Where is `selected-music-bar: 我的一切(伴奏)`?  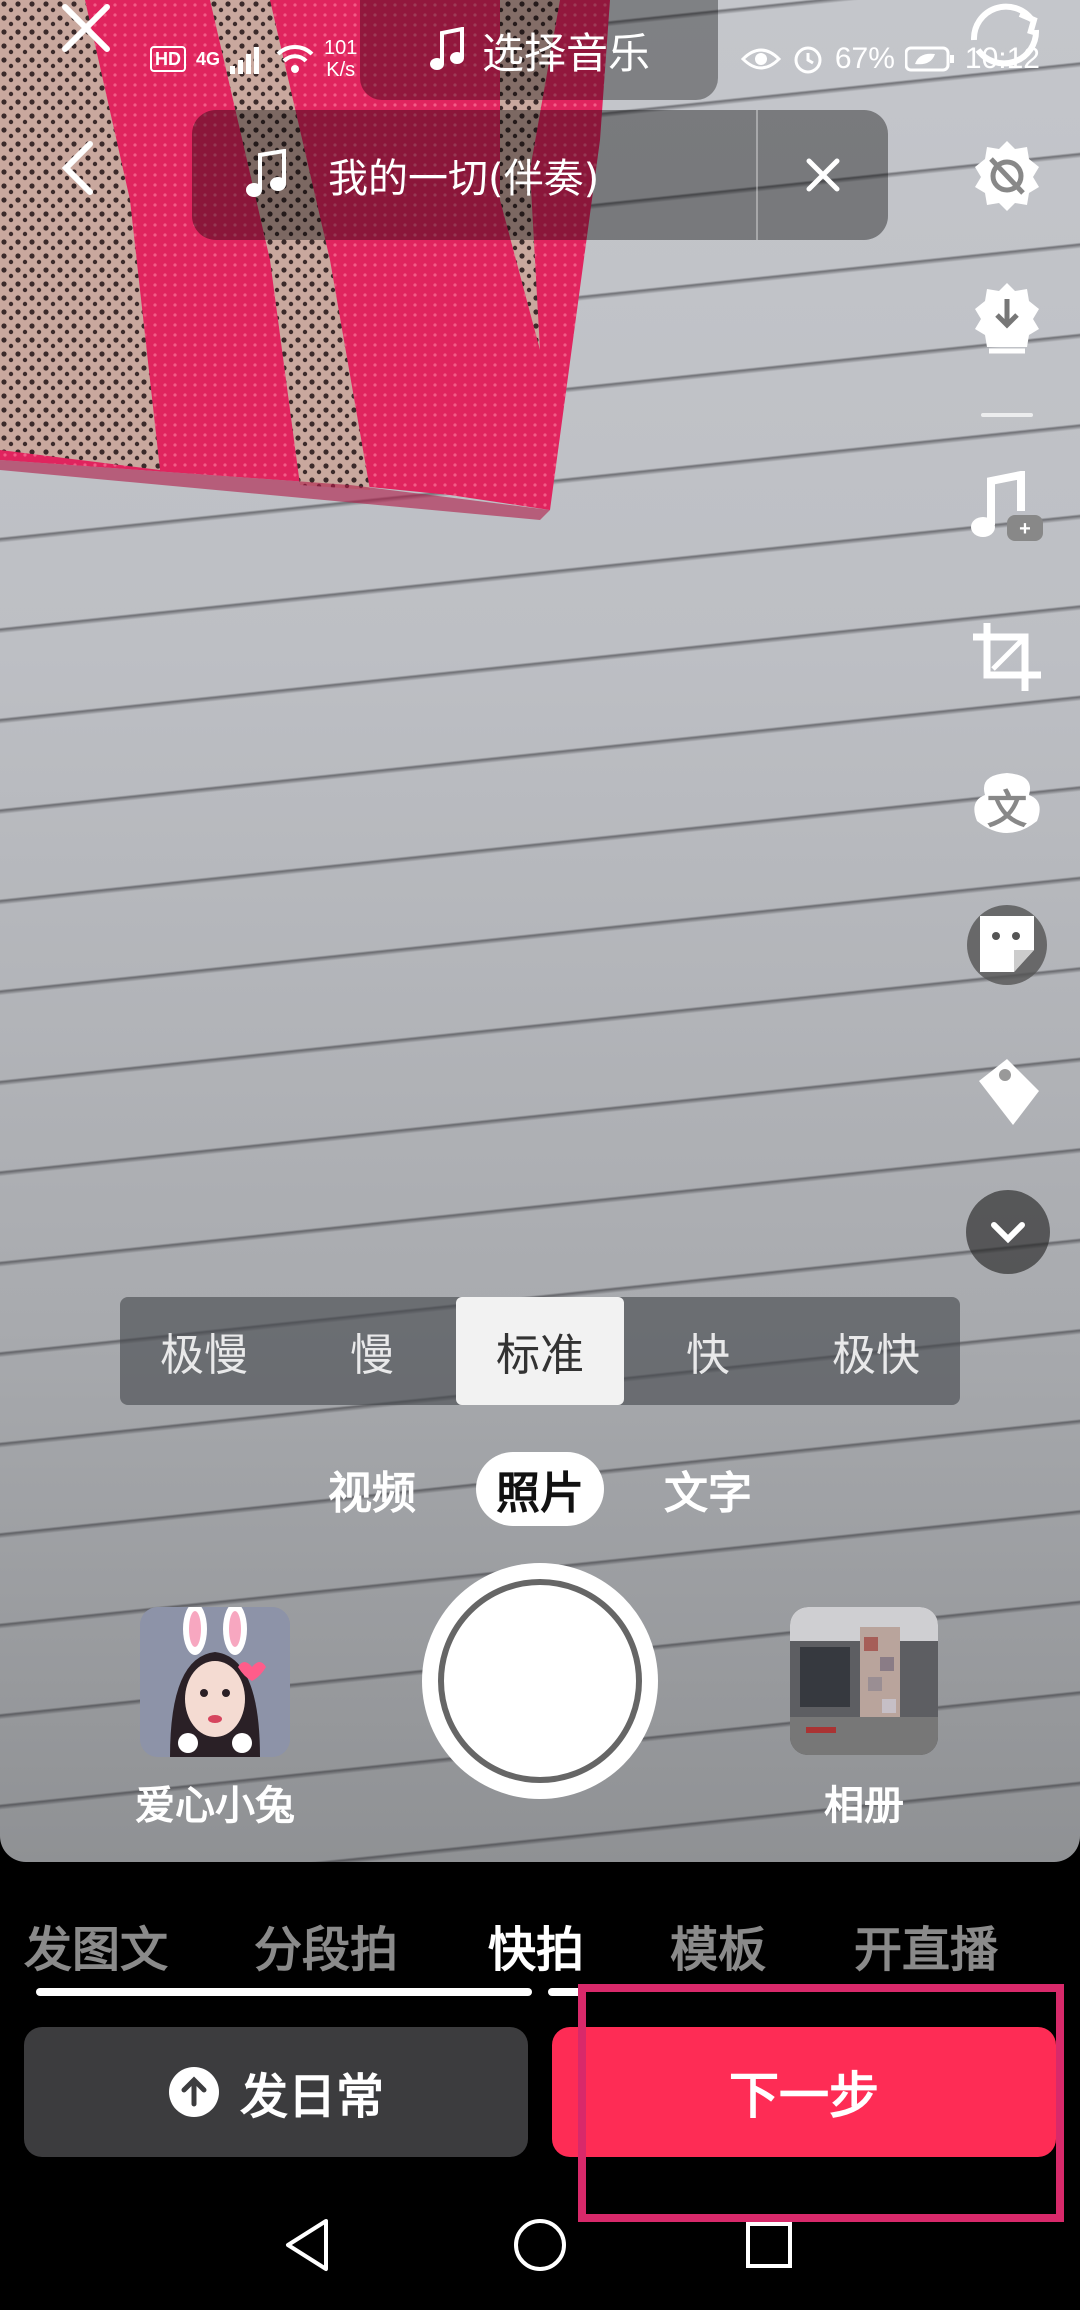 selected-music-bar: 我的一切(伴奏) is located at coordinates (540, 175).